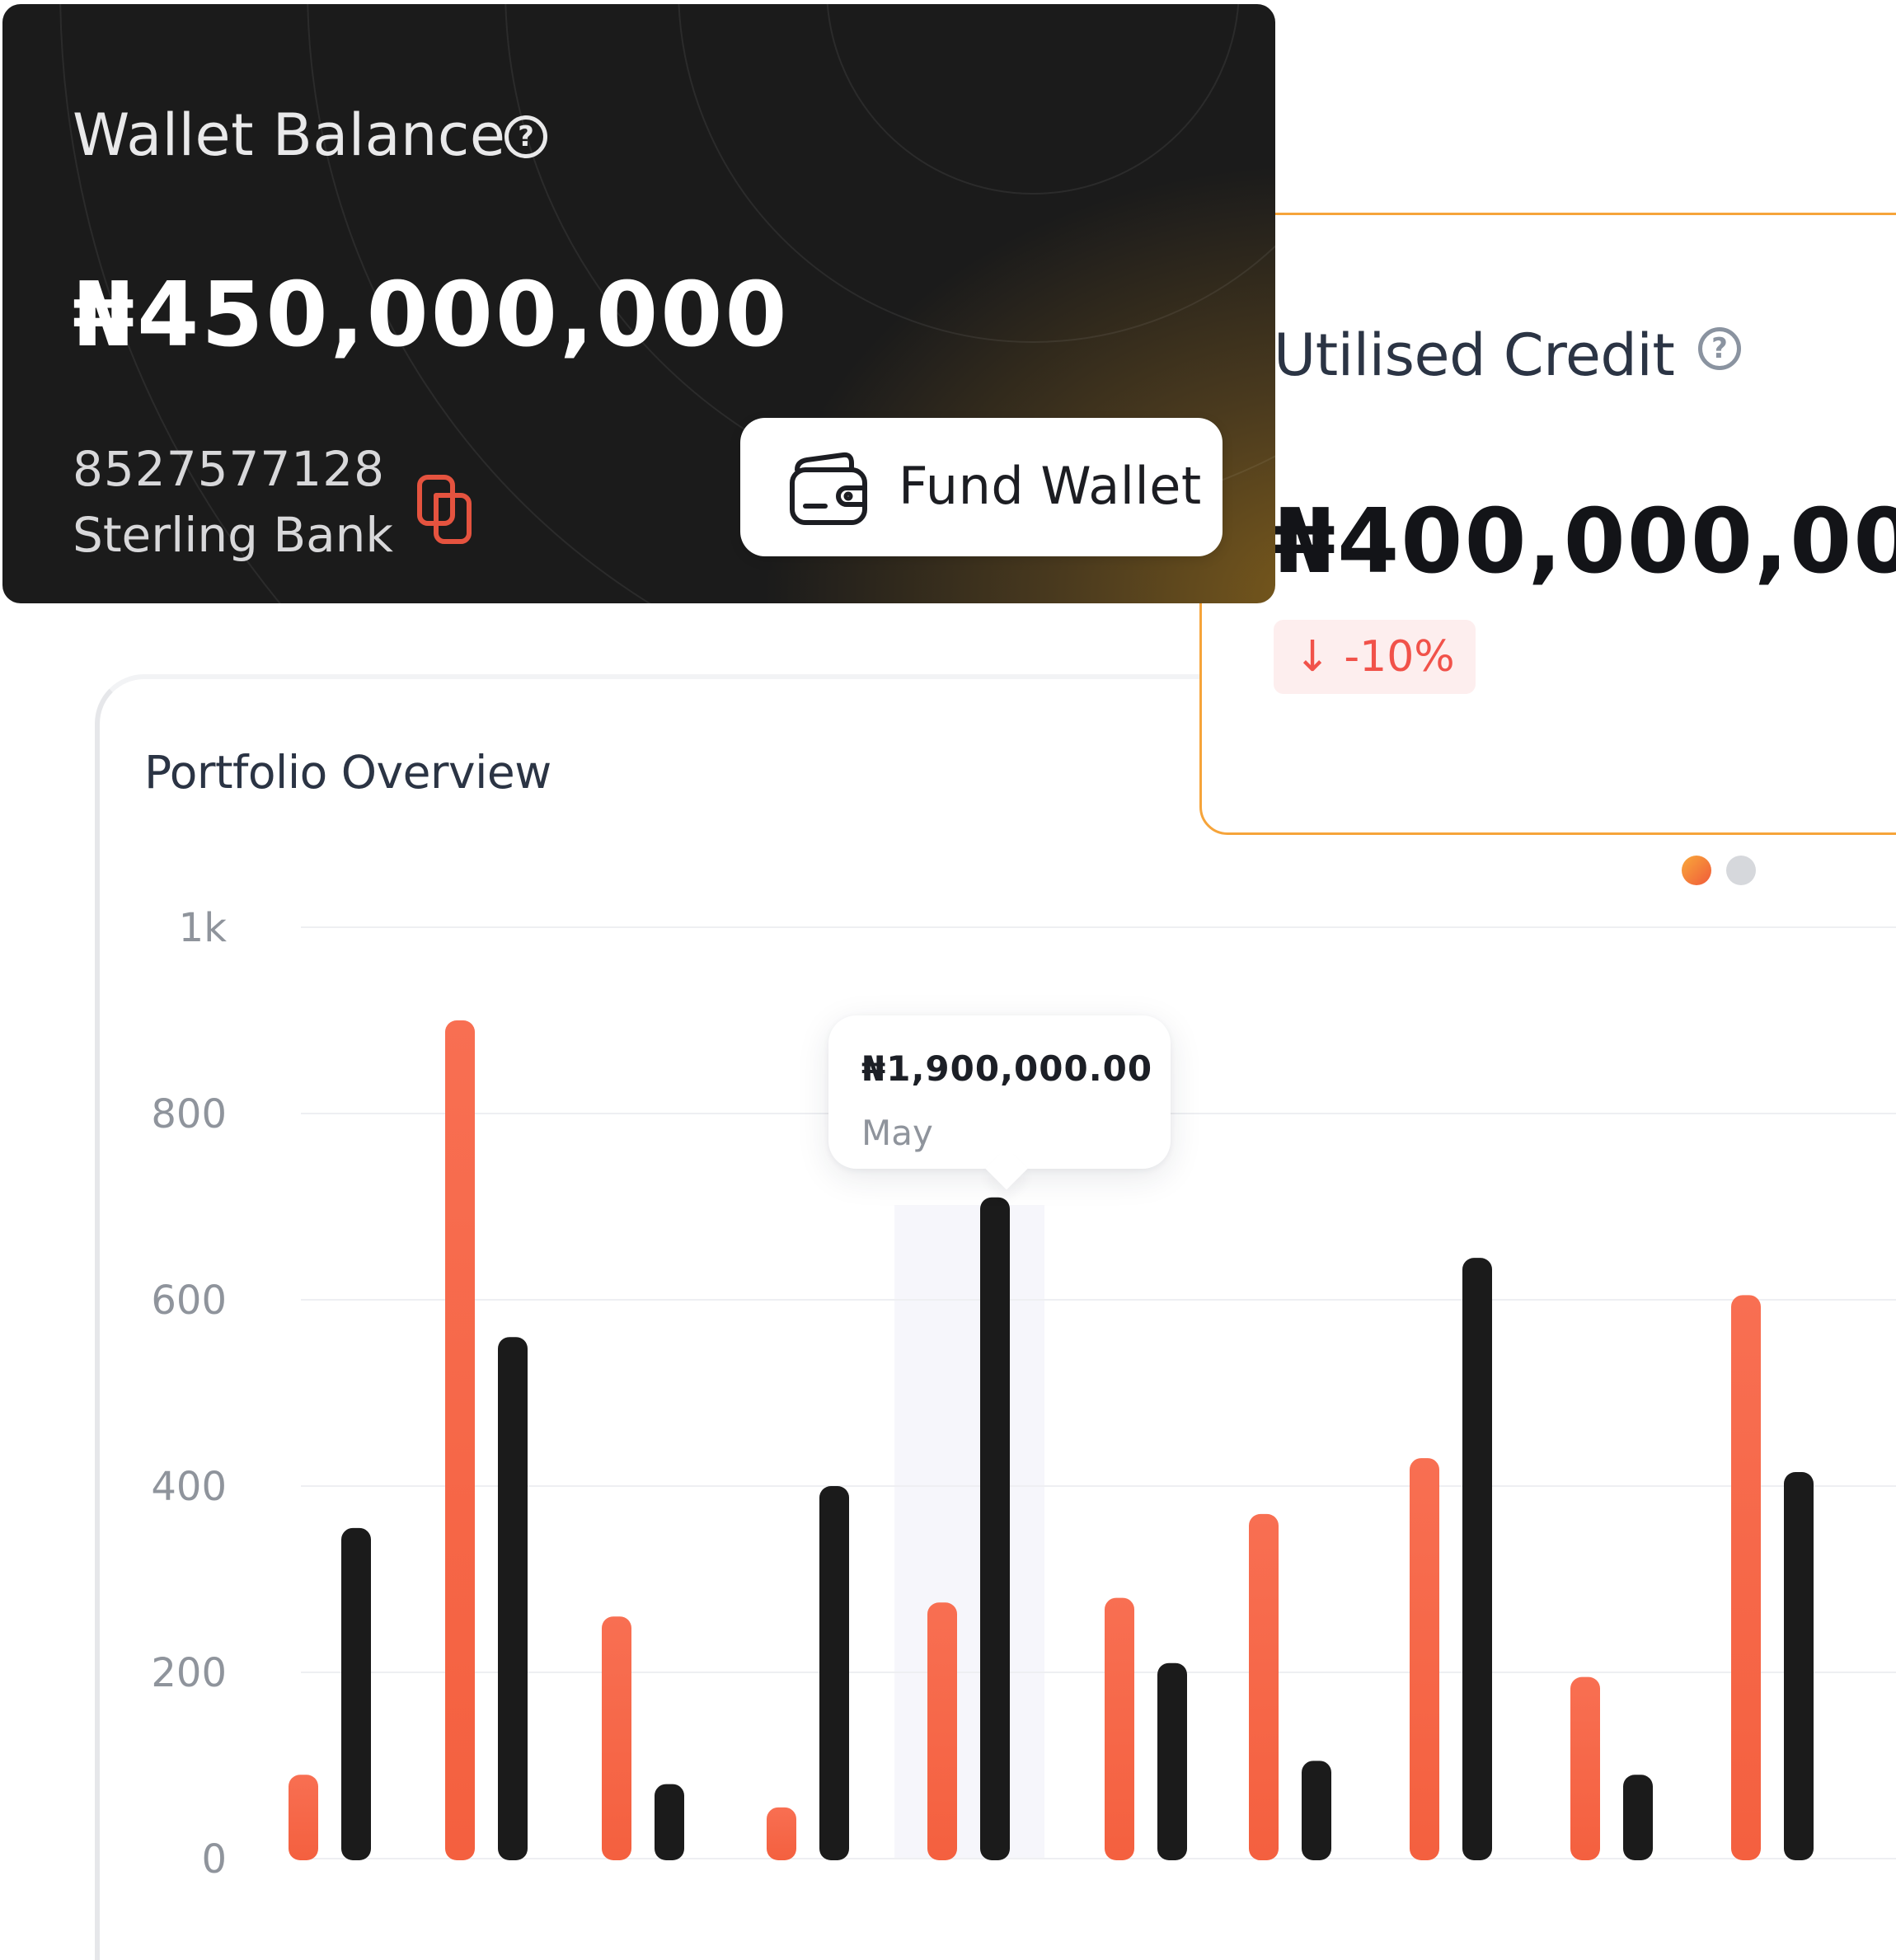 This screenshot has height=1960, width=1896. What do you see at coordinates (234, 535) in the screenshot?
I see `bank-name: Sterling Bank` at bounding box center [234, 535].